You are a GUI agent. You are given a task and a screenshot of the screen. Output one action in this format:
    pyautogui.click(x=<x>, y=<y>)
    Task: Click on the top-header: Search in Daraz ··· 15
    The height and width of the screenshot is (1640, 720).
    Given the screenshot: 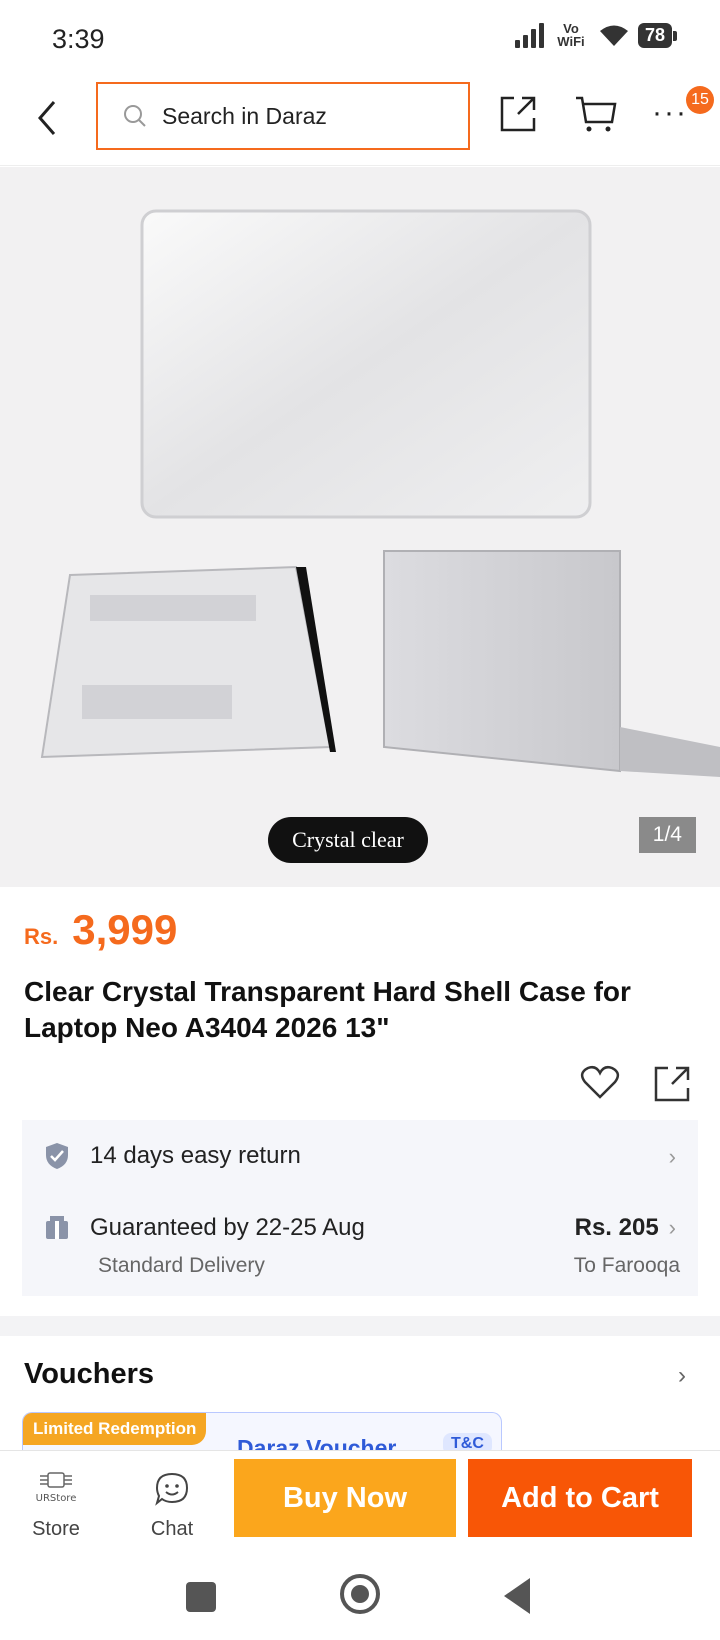 What is the action you would take?
    pyautogui.click(x=360, y=122)
    